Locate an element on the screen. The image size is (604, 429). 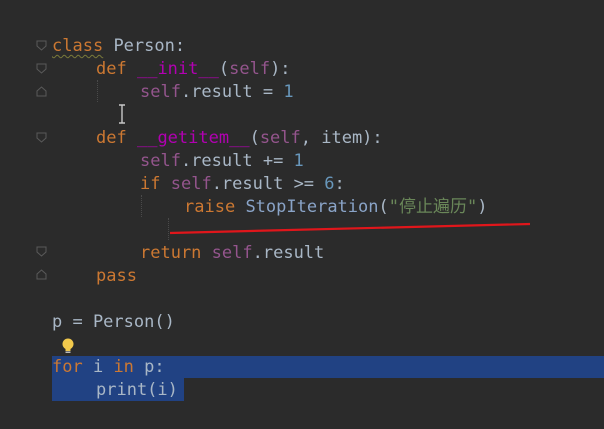
keyword: for is located at coordinates (67, 367).